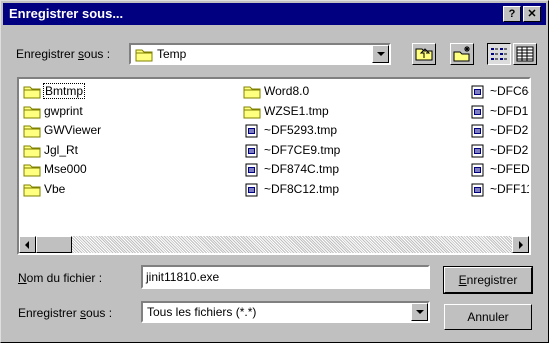  What do you see at coordinates (61, 149) in the screenshot?
I see `item-label: Jgl_Rt` at bounding box center [61, 149].